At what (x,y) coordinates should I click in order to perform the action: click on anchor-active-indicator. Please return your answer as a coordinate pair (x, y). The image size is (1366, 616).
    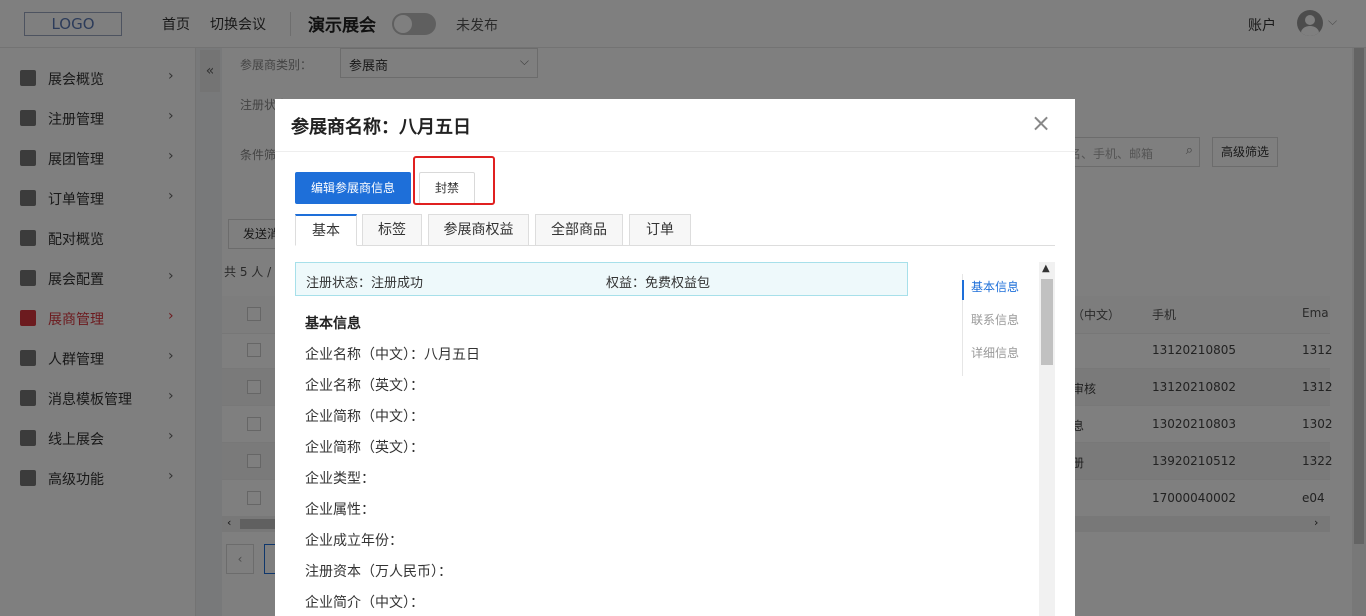
    Looking at the image, I should click on (963, 290).